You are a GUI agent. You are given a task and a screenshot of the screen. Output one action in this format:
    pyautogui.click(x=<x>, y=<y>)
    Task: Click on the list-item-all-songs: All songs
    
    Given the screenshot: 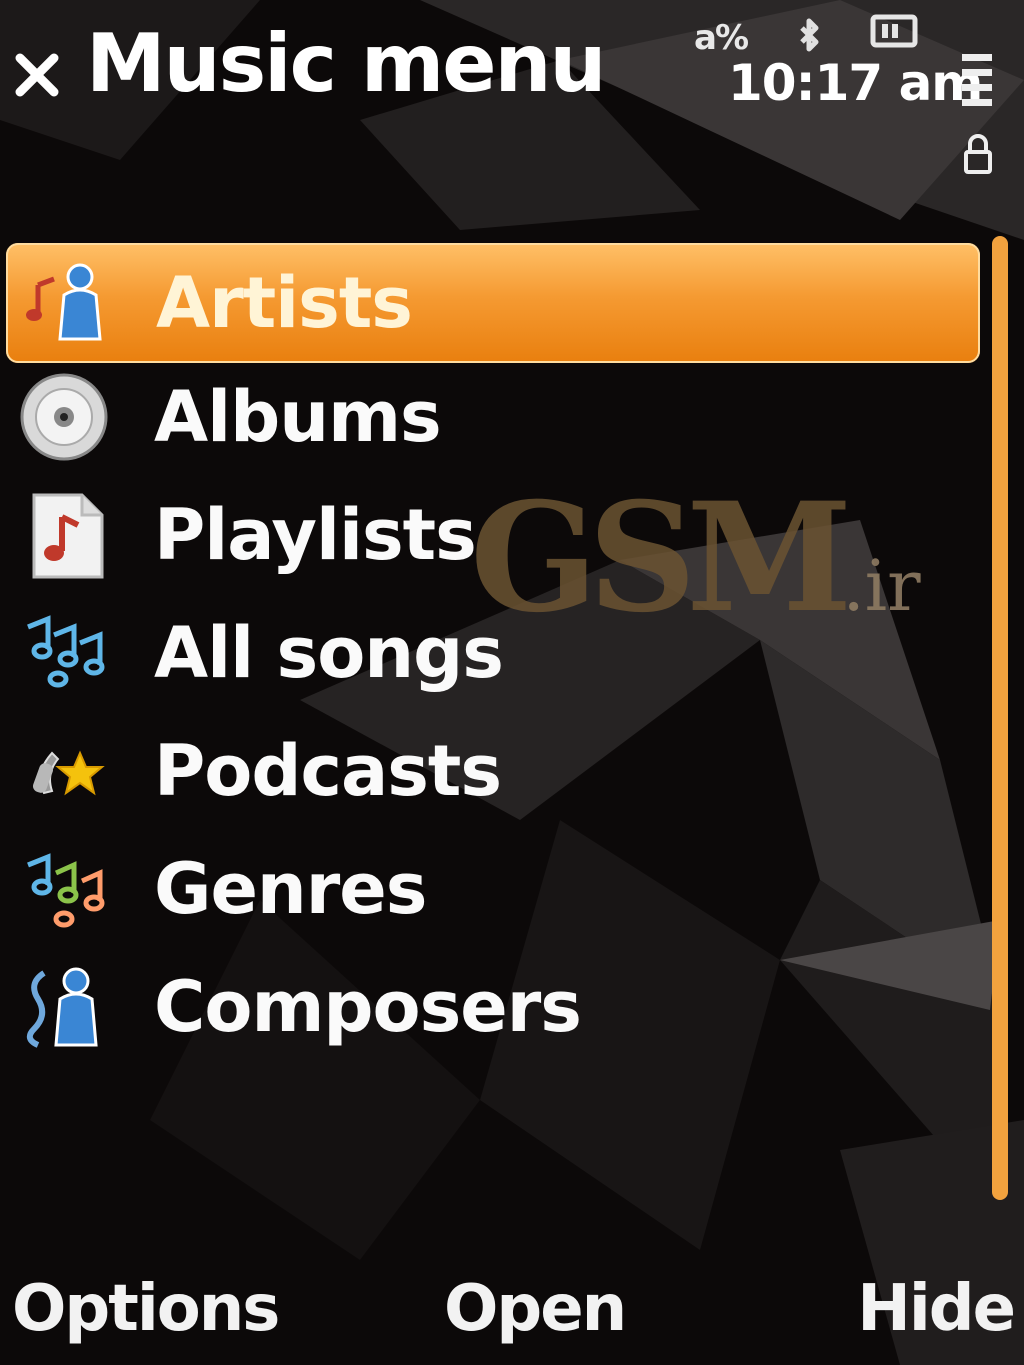 What is the action you would take?
    pyautogui.click(x=495, y=653)
    